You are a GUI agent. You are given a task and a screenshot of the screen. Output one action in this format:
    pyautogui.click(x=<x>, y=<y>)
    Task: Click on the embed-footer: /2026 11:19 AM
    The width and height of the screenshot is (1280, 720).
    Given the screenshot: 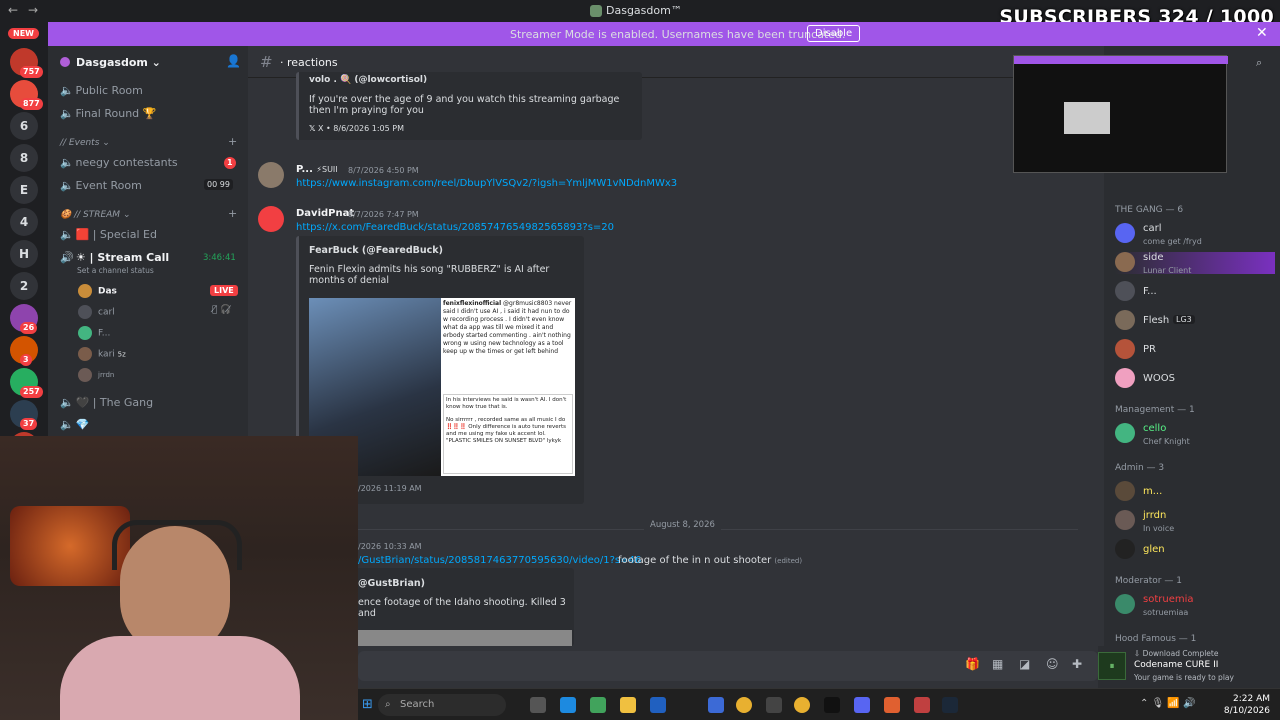 What is the action you would take?
    pyautogui.click(x=390, y=488)
    